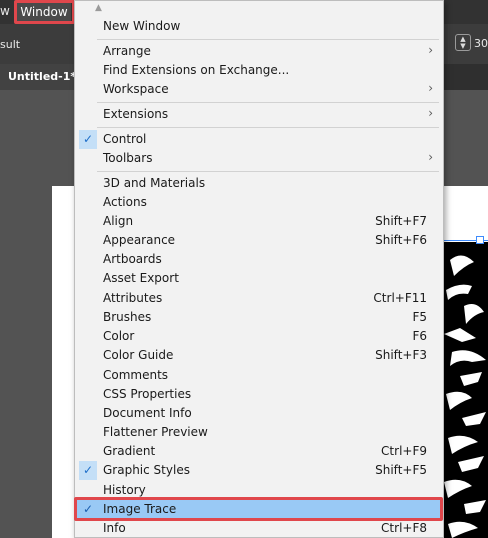 The width and height of the screenshot is (488, 538). What do you see at coordinates (136, 375) in the screenshot?
I see `menu-item-label: Comments` at bounding box center [136, 375].